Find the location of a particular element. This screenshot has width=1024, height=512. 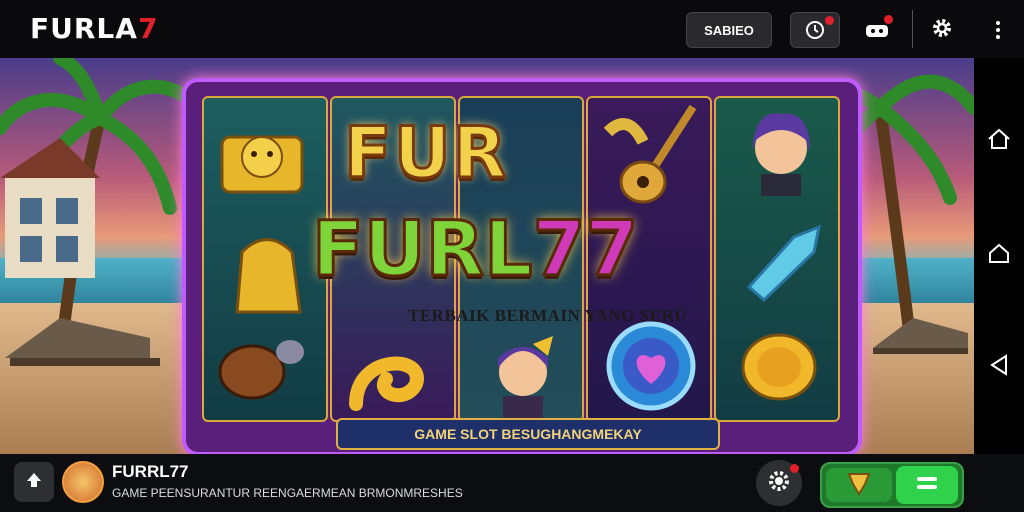

back-triangle-icon is located at coordinates (999, 367).